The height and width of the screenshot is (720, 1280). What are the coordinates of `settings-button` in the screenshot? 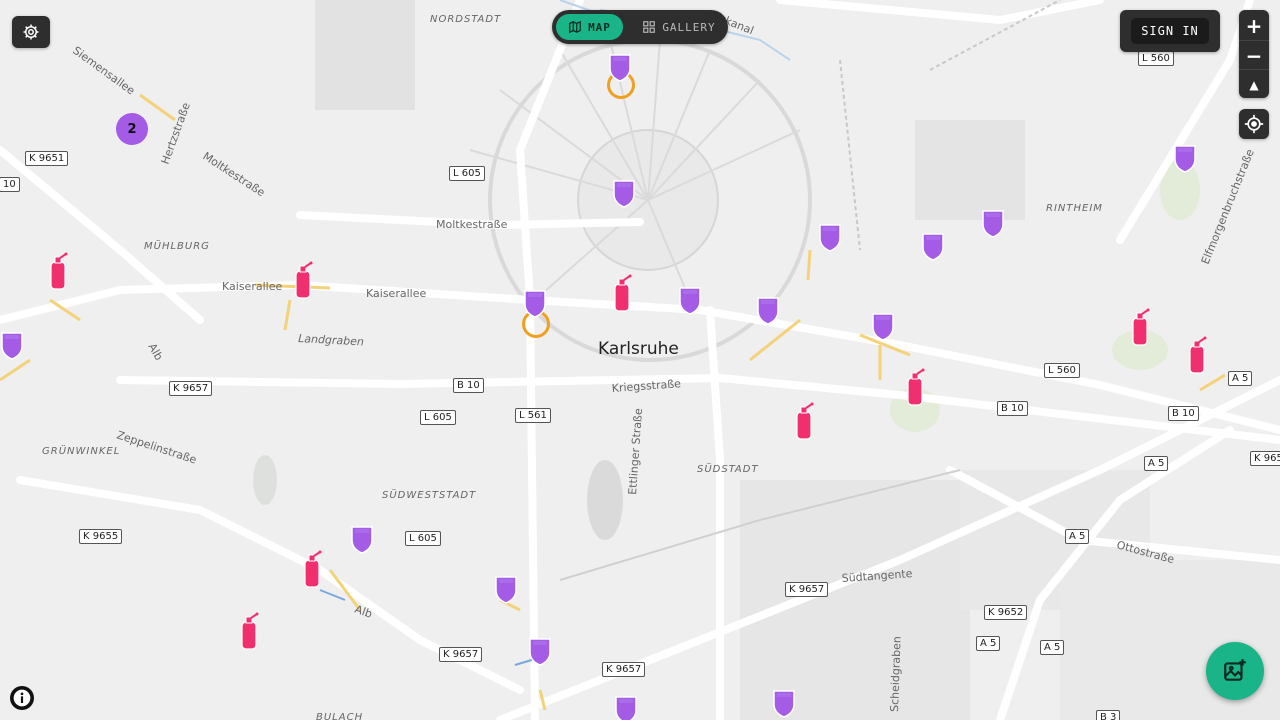 It's located at (31, 32).